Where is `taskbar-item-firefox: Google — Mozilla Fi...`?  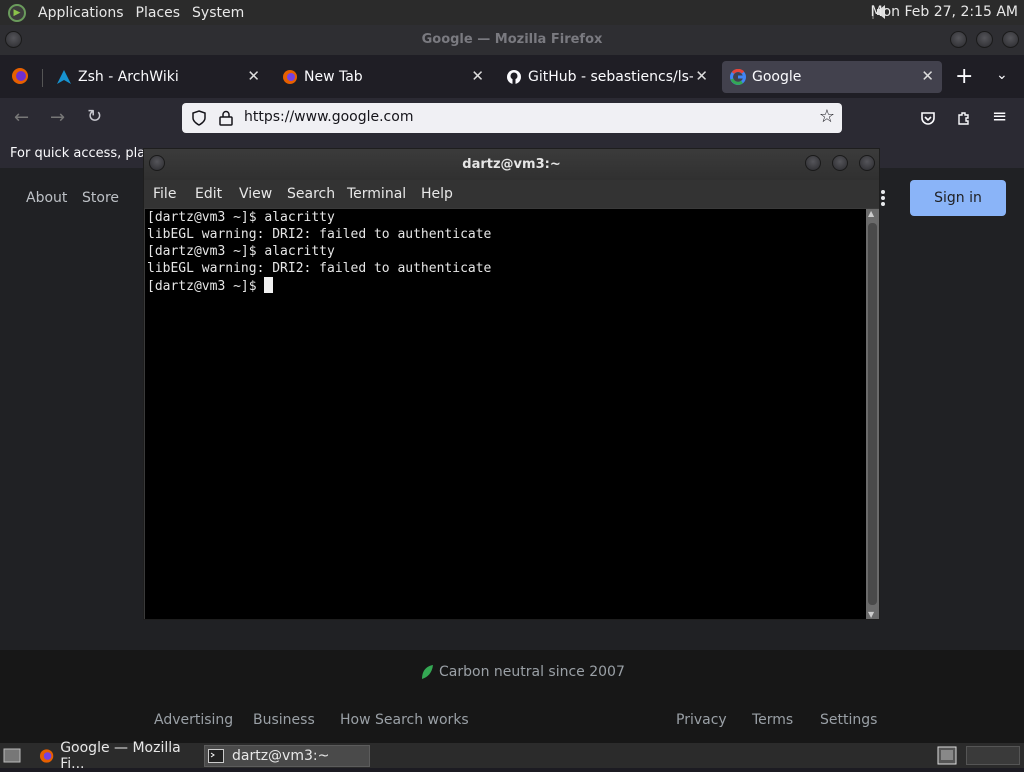
taskbar-item-firefox: Google — Mozilla Fi... is located at coordinates (119, 756).